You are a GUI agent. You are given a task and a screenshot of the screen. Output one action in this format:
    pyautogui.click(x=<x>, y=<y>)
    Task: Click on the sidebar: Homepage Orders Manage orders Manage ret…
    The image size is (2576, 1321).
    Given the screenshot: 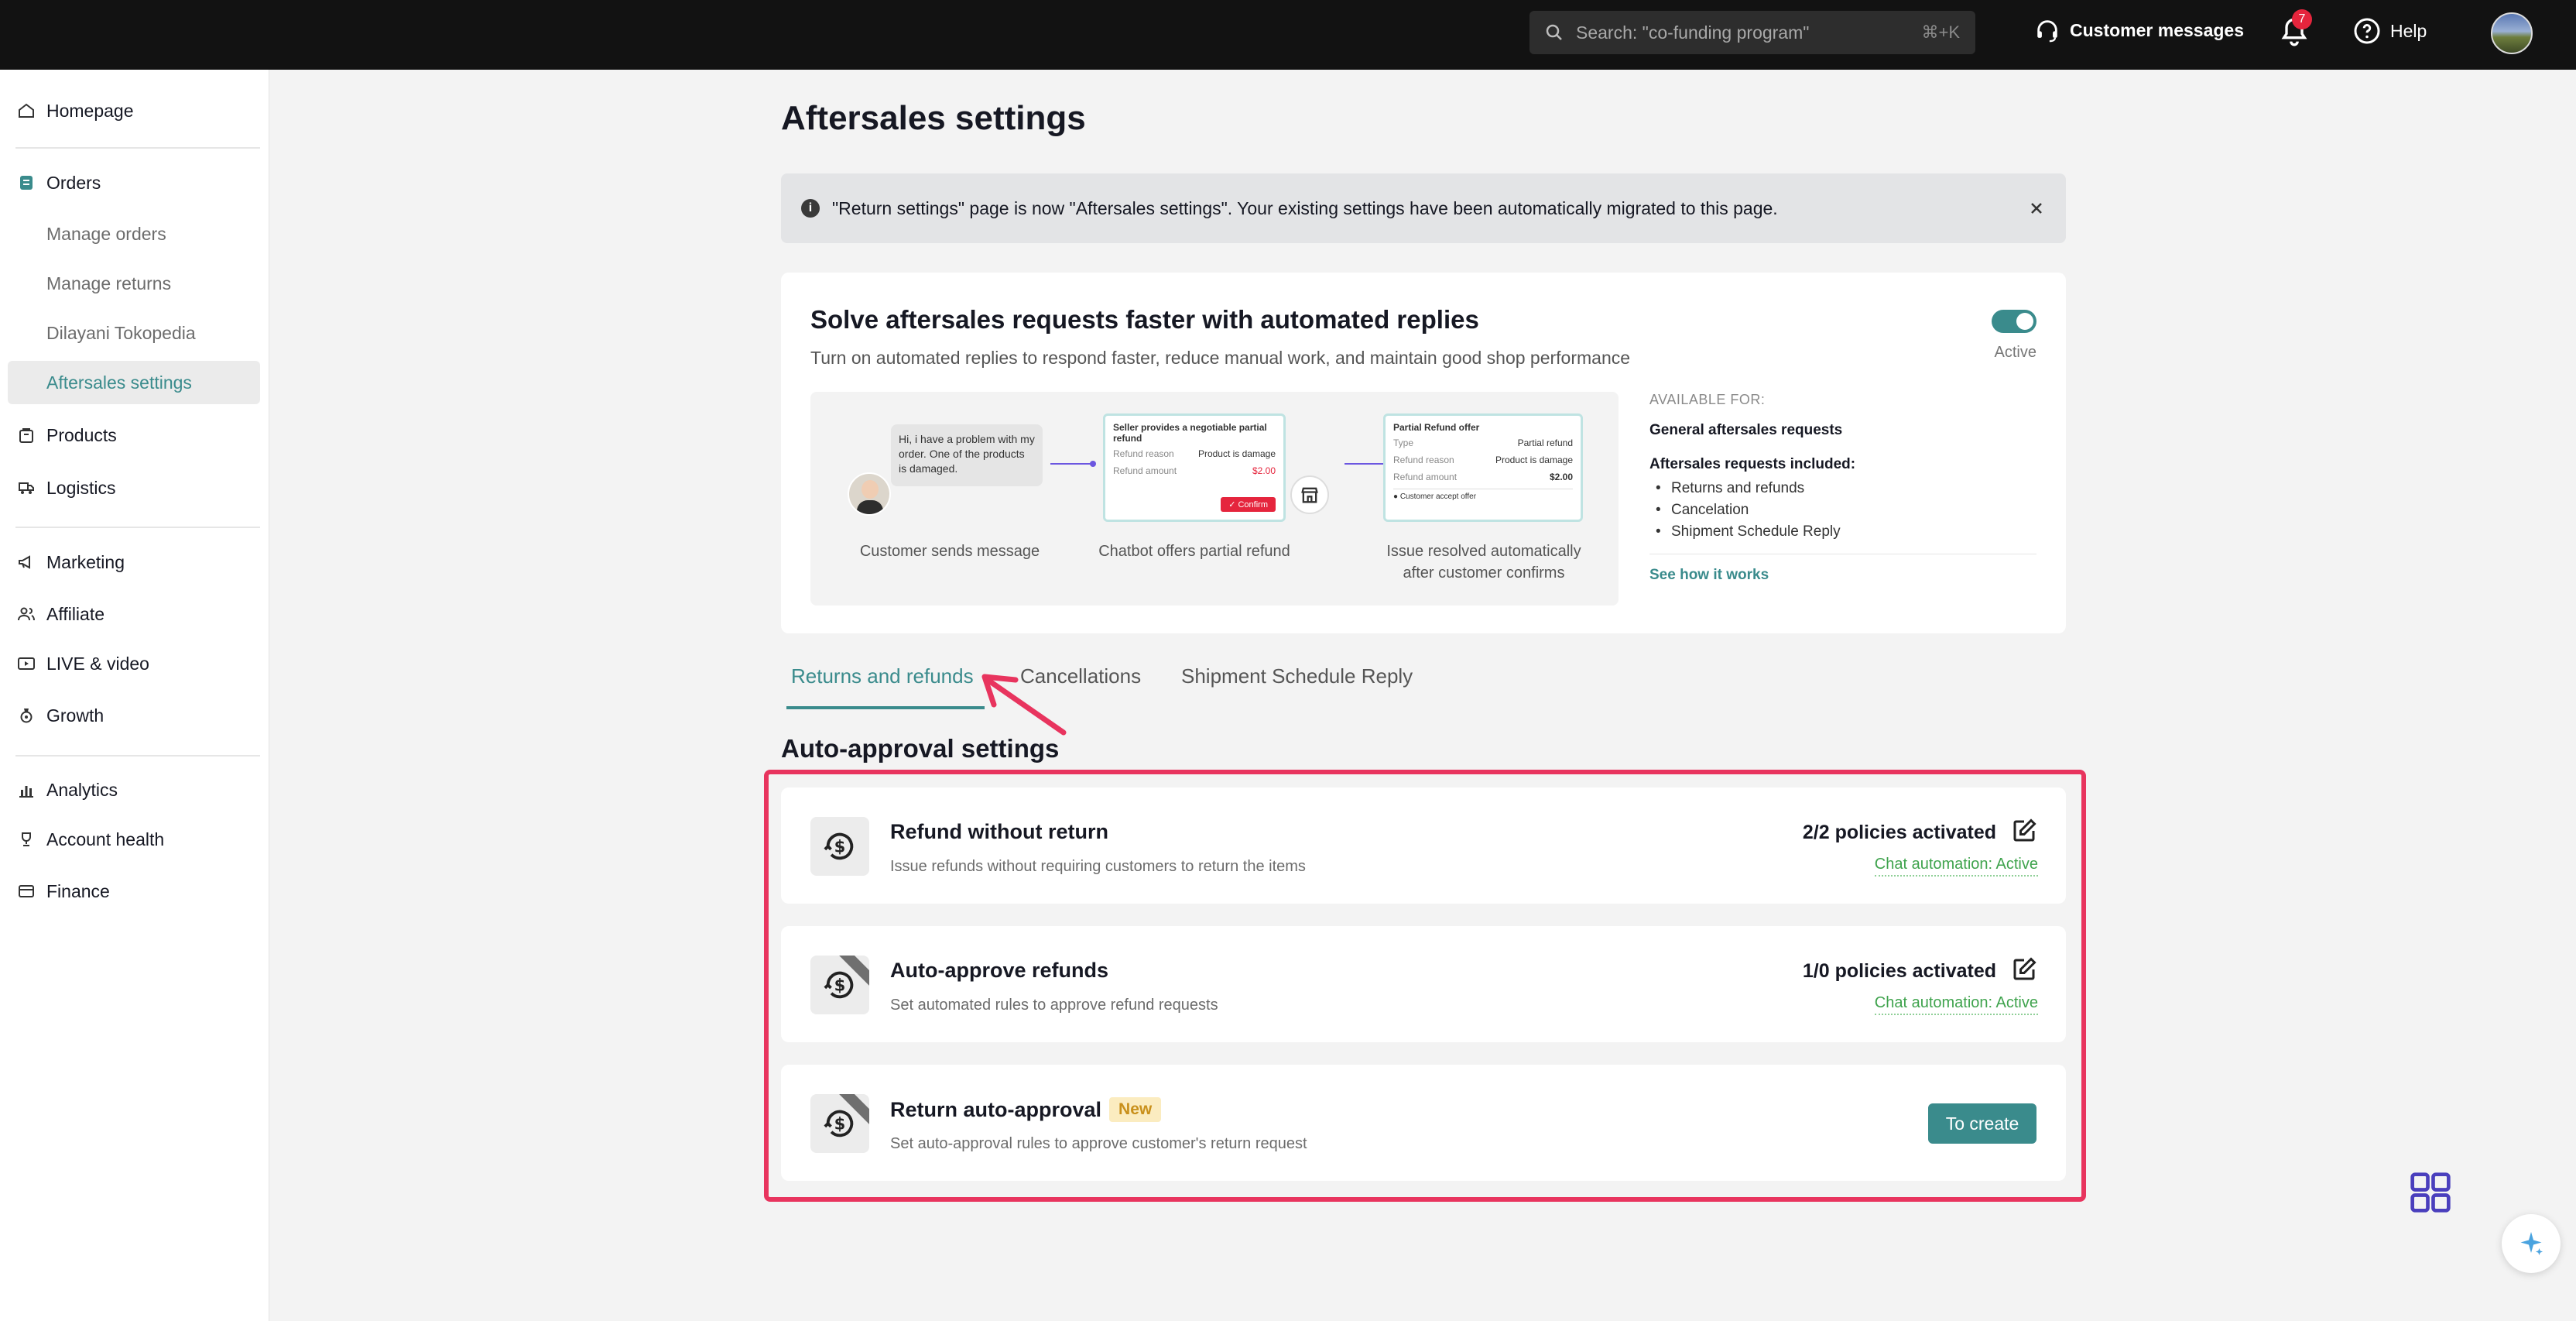 What is the action you would take?
    pyautogui.click(x=134, y=695)
    